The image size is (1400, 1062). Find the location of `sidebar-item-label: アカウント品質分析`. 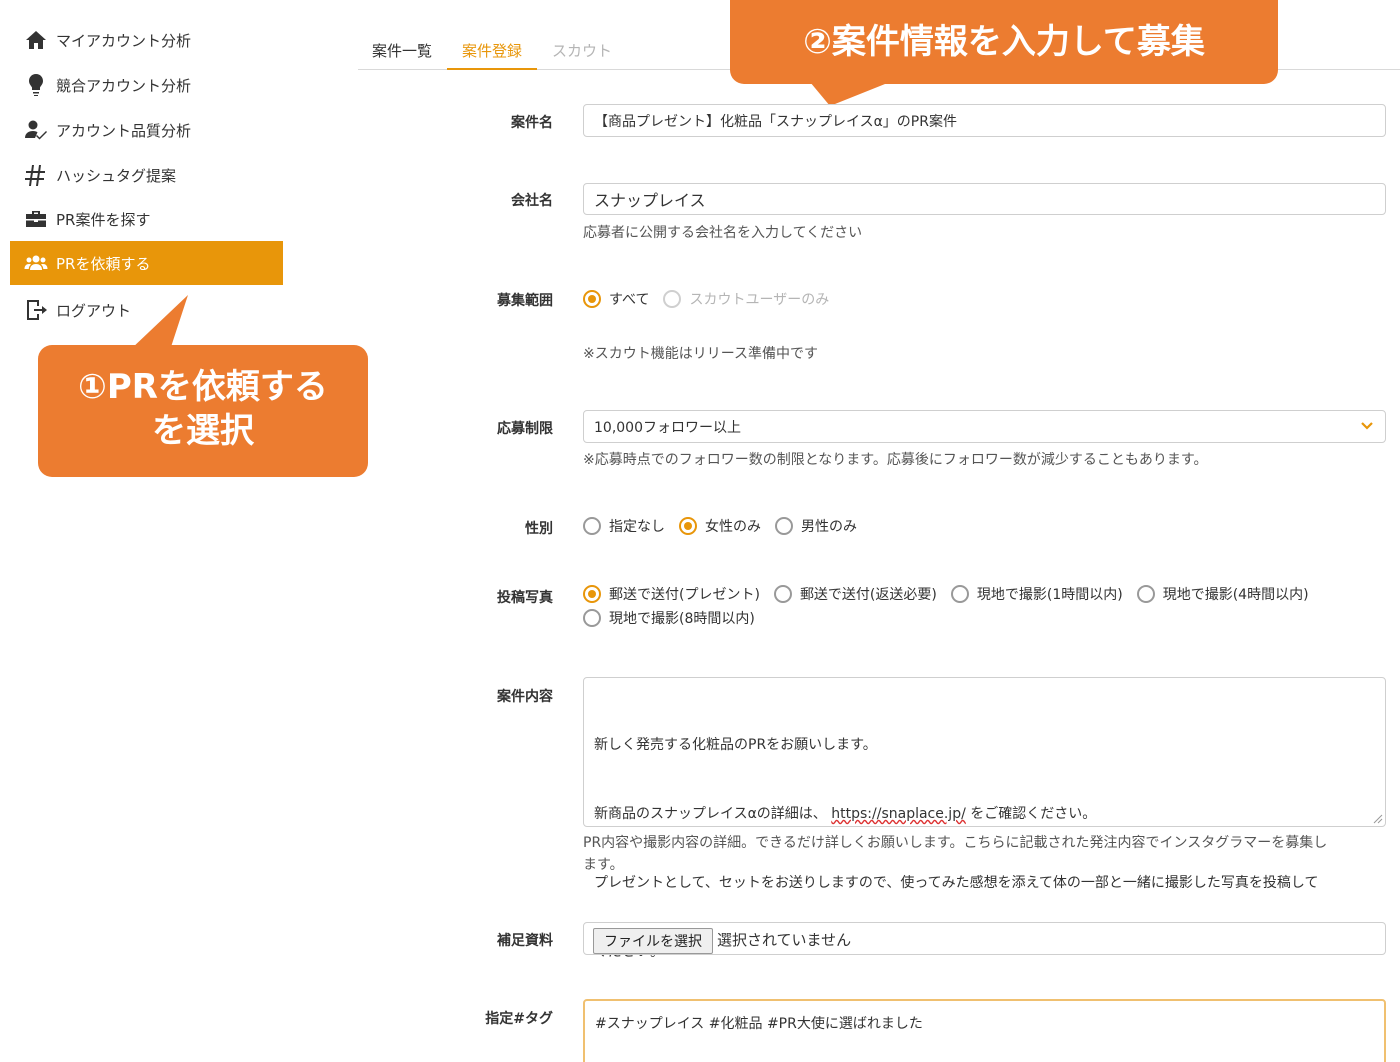

sidebar-item-label: アカウント品質分析 is located at coordinates (124, 130).